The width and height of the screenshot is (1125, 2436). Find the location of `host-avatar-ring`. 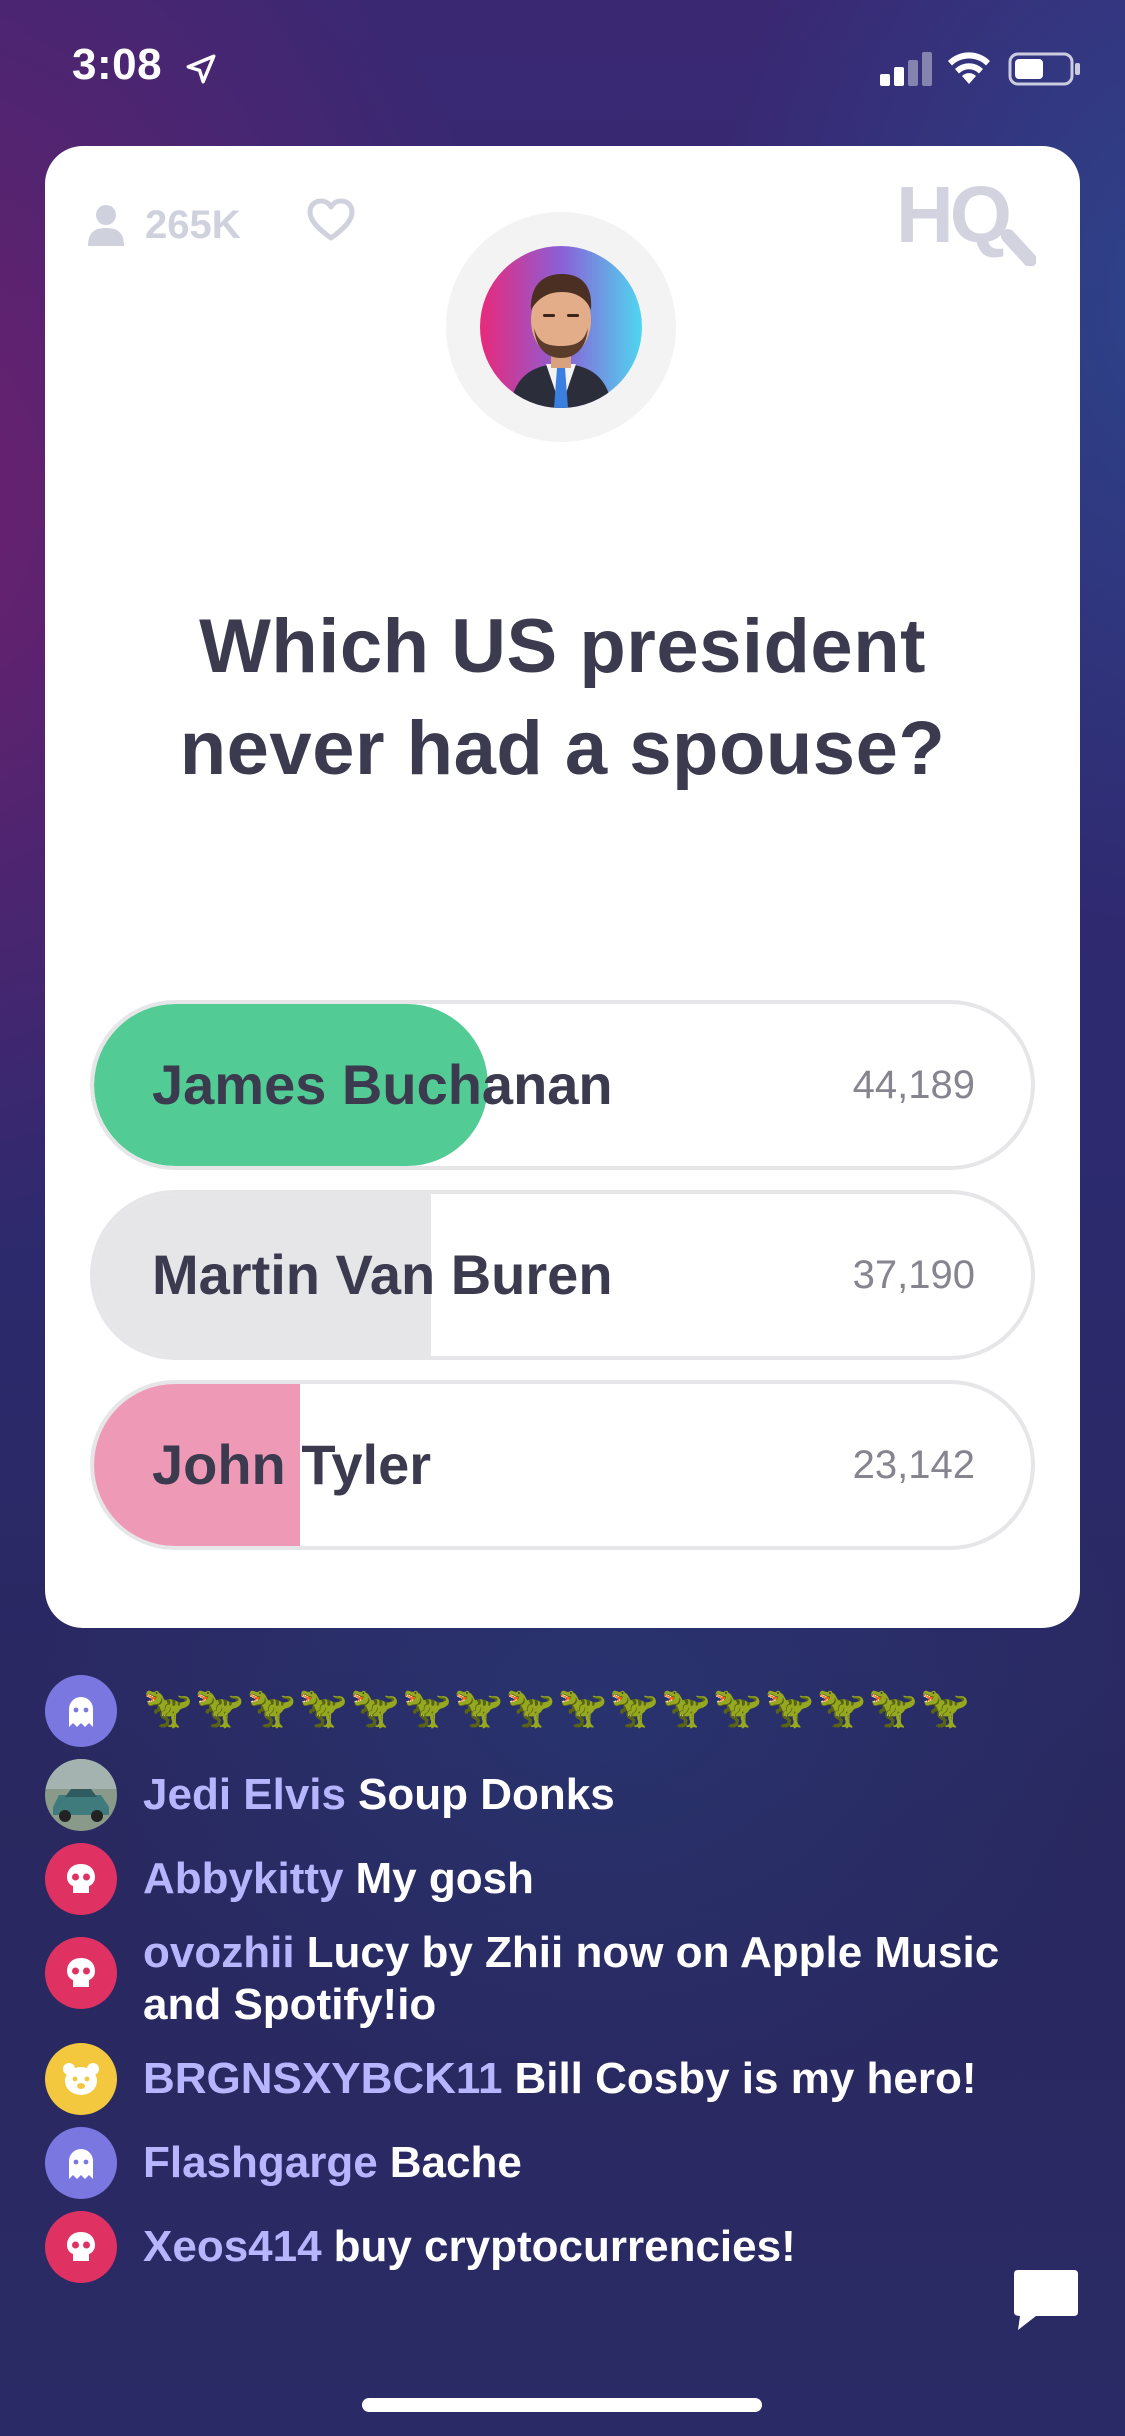

host-avatar-ring is located at coordinates (561, 327).